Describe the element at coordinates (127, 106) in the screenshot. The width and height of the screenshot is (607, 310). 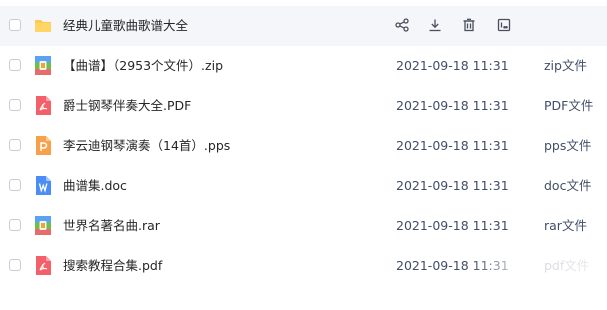
I see `file-name: 爵士钢琴伴奏大全.PDF` at that location.